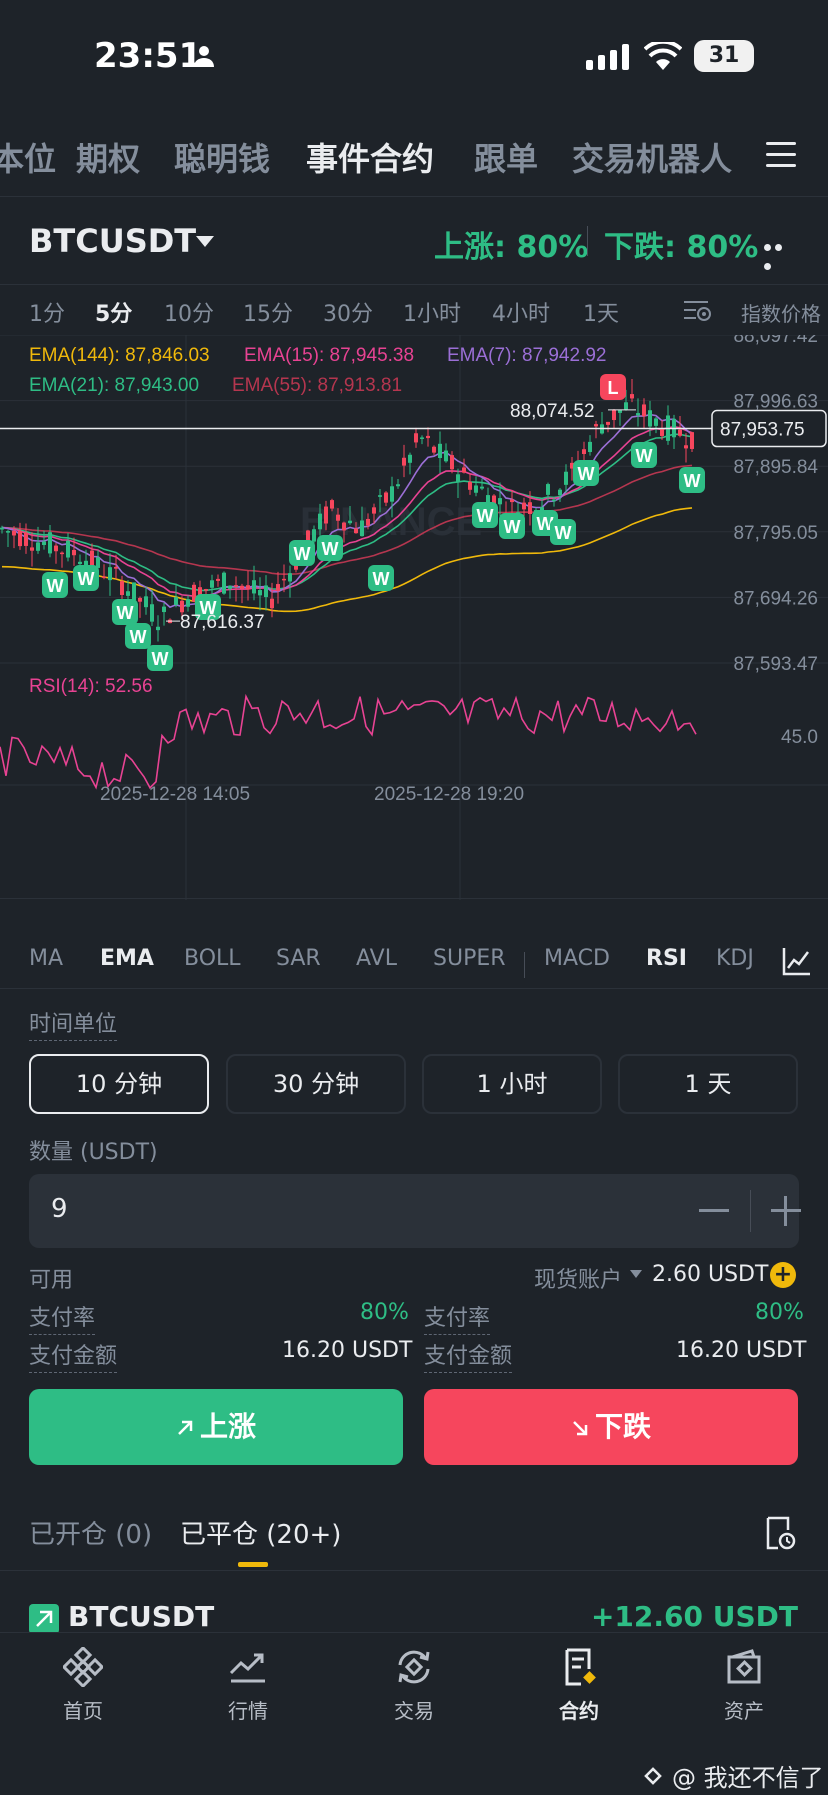 The image size is (828, 1795). I want to click on signal-icon, so click(607, 57).